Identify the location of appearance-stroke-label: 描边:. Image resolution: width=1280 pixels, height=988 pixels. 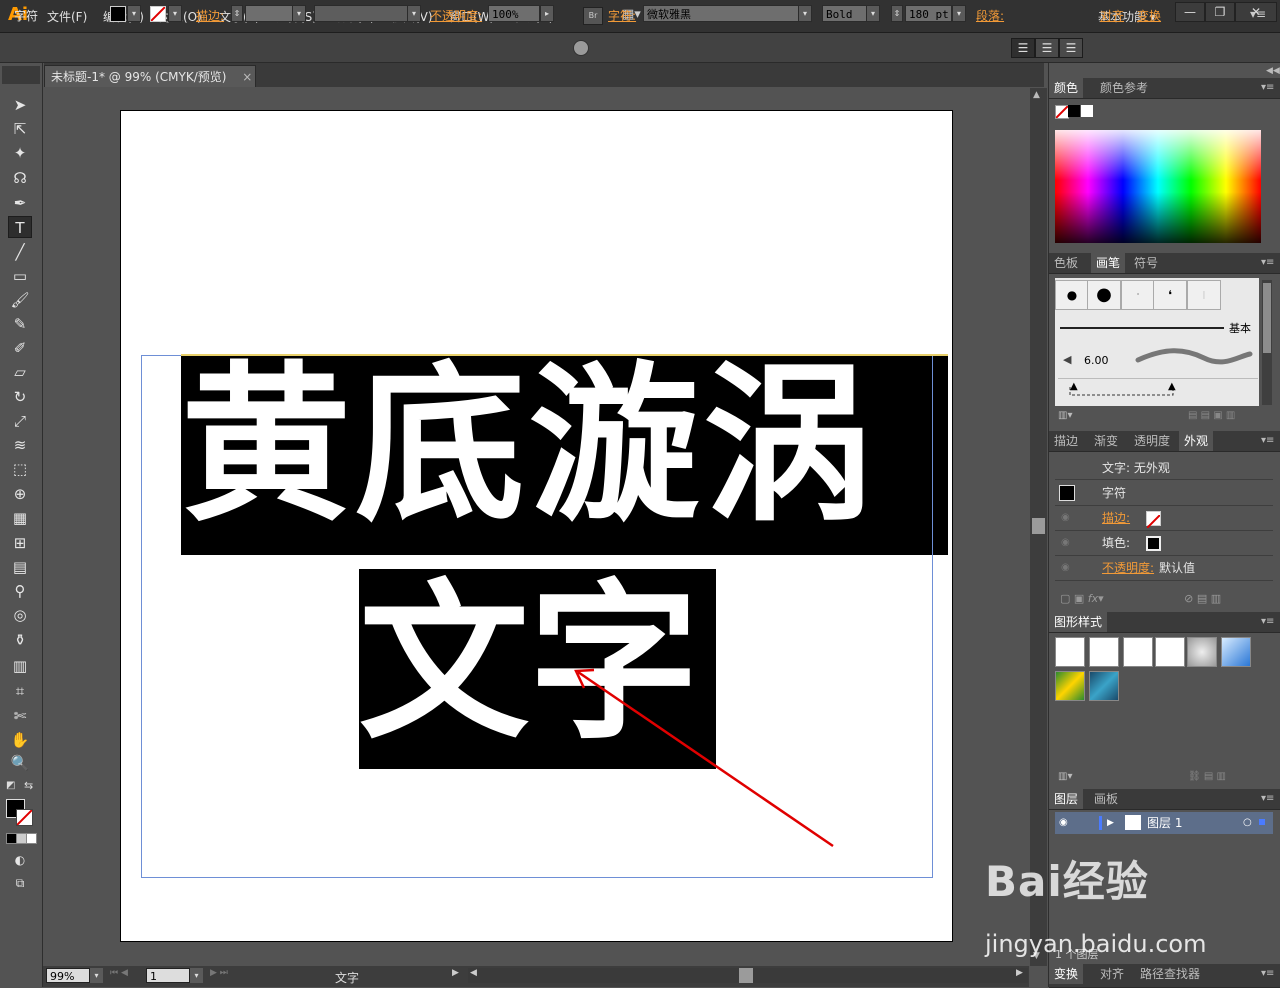
(1116, 518).